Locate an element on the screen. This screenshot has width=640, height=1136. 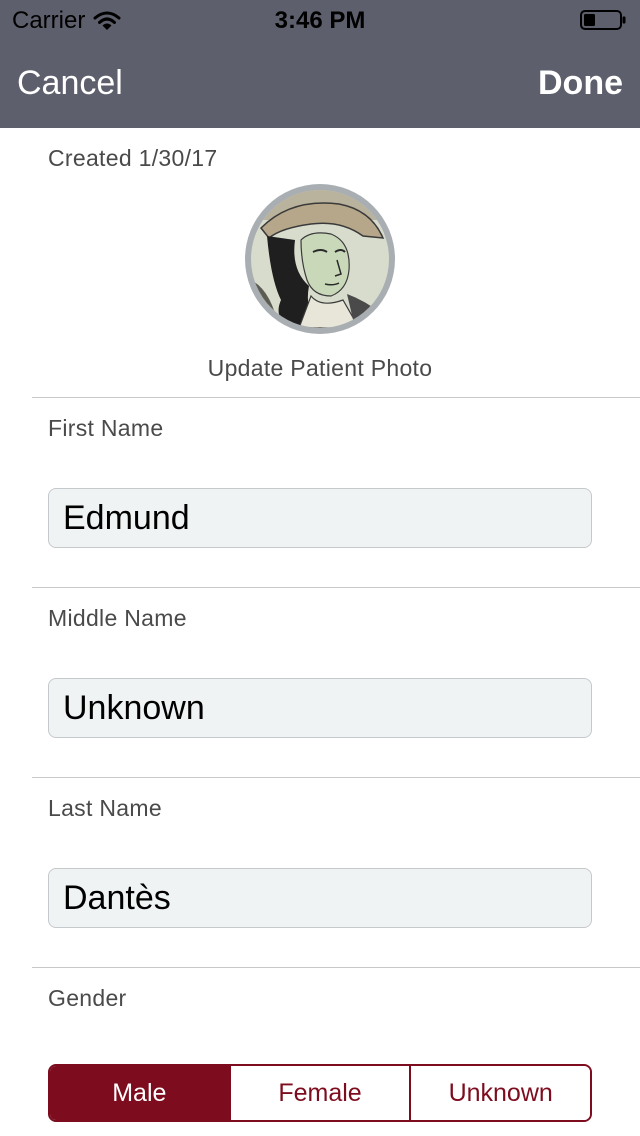
first-name-label: First Name is located at coordinates (106, 428).